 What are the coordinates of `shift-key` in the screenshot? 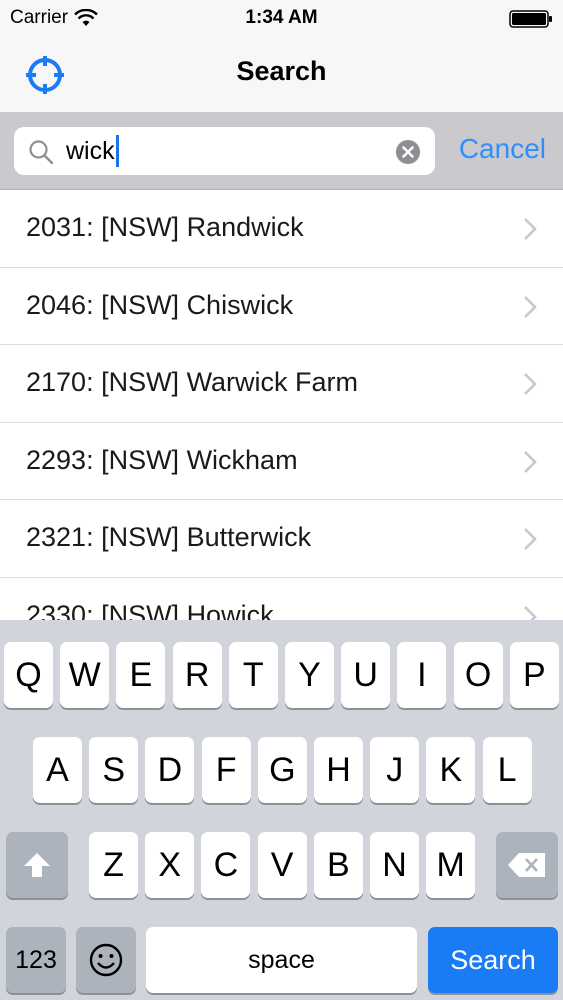 It's located at (37, 865).